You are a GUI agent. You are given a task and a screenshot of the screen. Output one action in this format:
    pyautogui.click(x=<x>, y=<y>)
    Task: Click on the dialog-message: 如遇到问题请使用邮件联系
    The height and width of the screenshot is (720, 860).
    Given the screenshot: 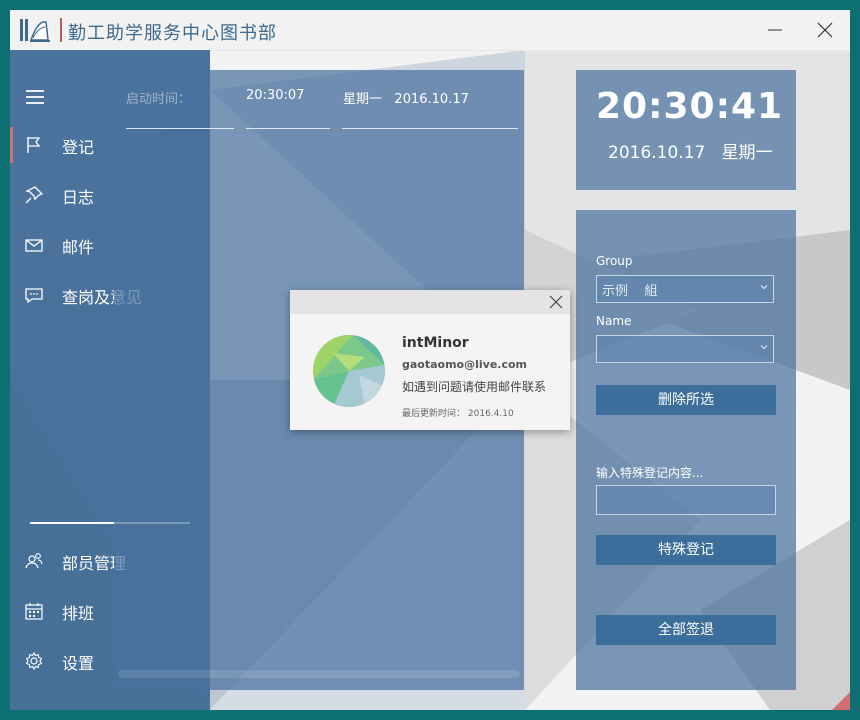 What is the action you would take?
    pyautogui.click(x=474, y=387)
    